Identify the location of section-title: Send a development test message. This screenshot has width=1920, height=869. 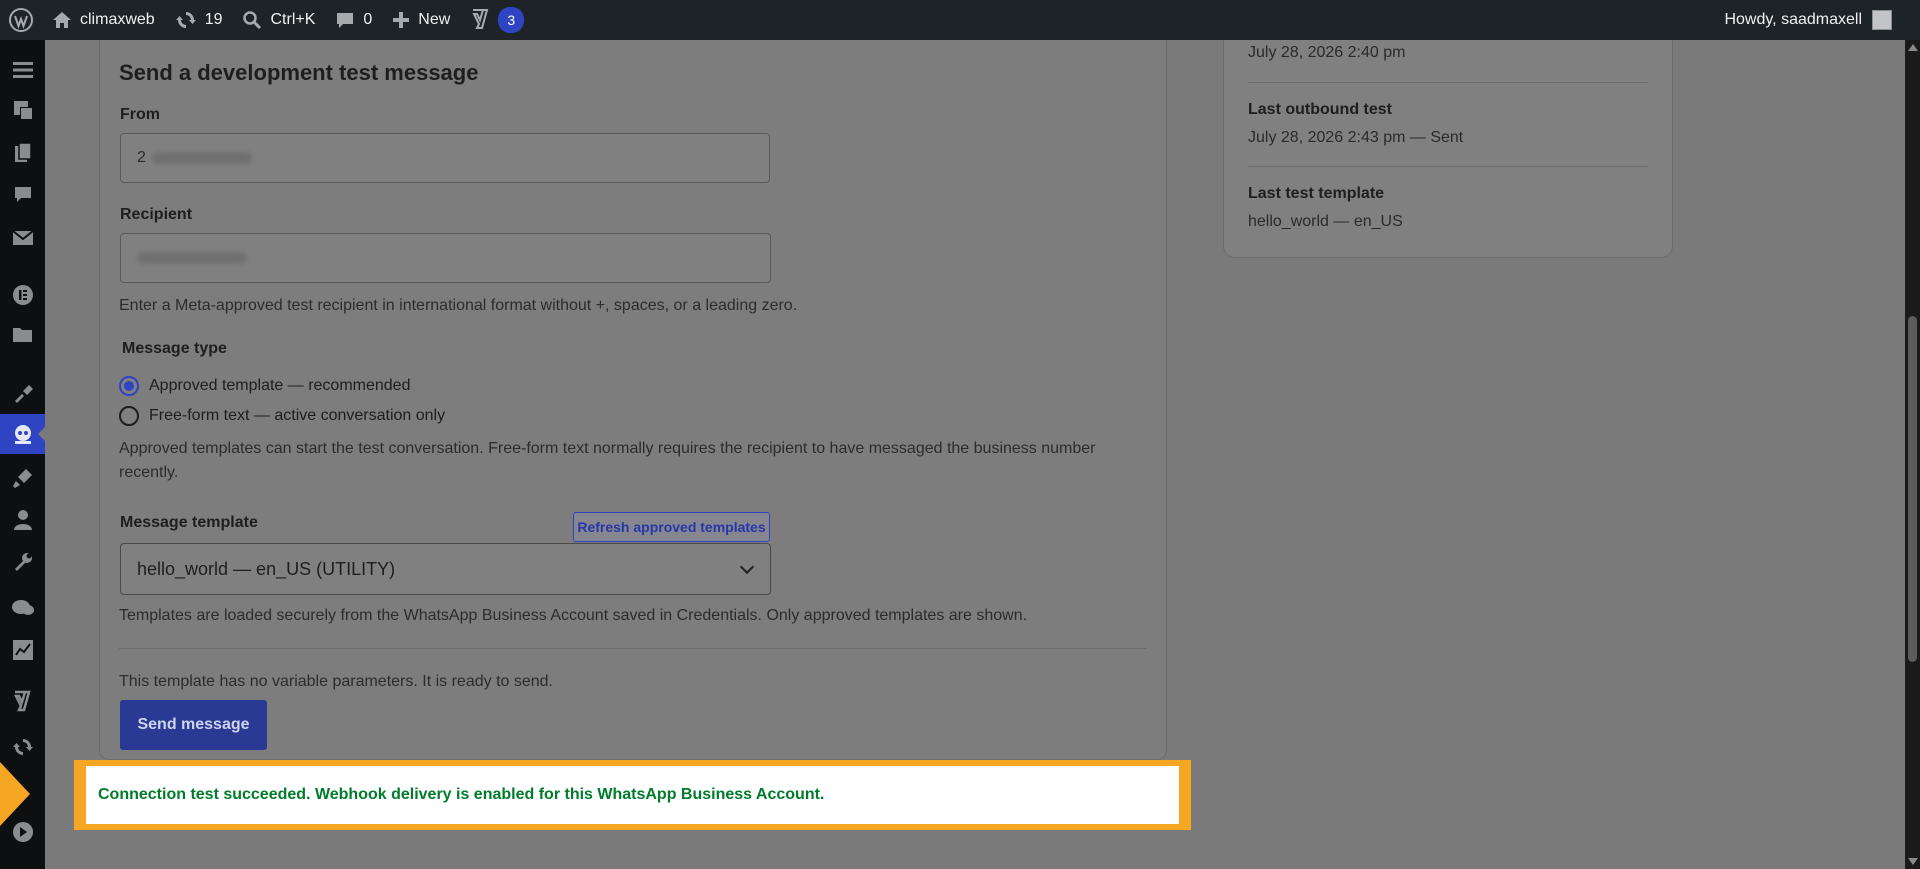
(299, 72).